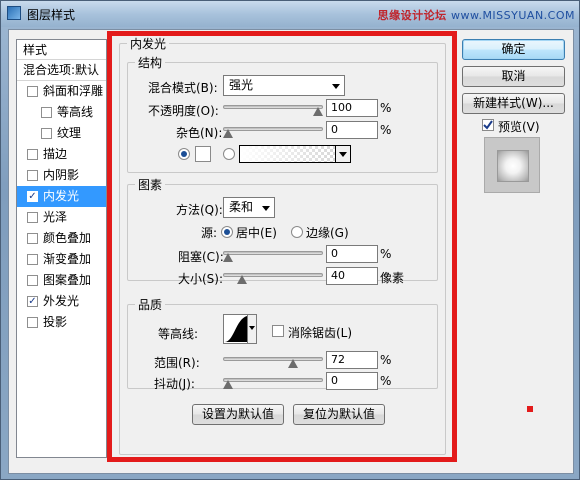 The width and height of the screenshot is (580, 480). I want to click on choke-label: 阻塞(C):, so click(201, 257).